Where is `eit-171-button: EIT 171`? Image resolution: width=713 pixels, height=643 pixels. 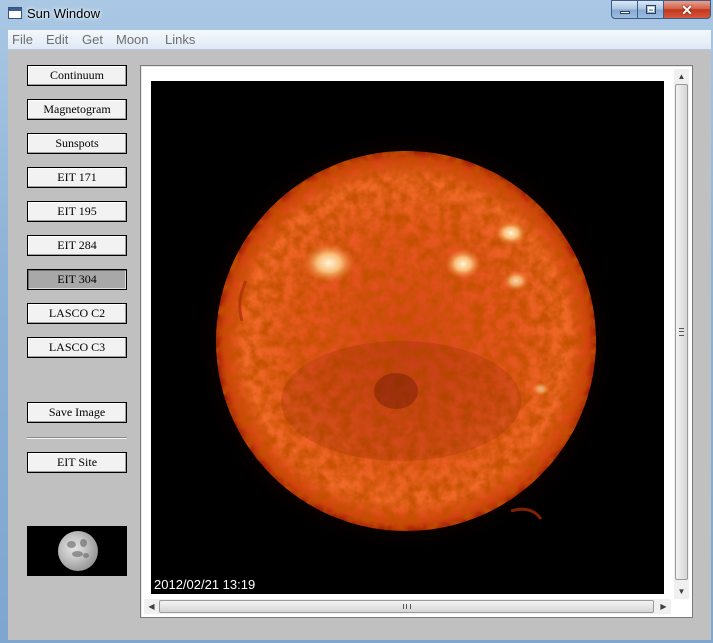
eit-171-button: EIT 171 is located at coordinates (77, 177).